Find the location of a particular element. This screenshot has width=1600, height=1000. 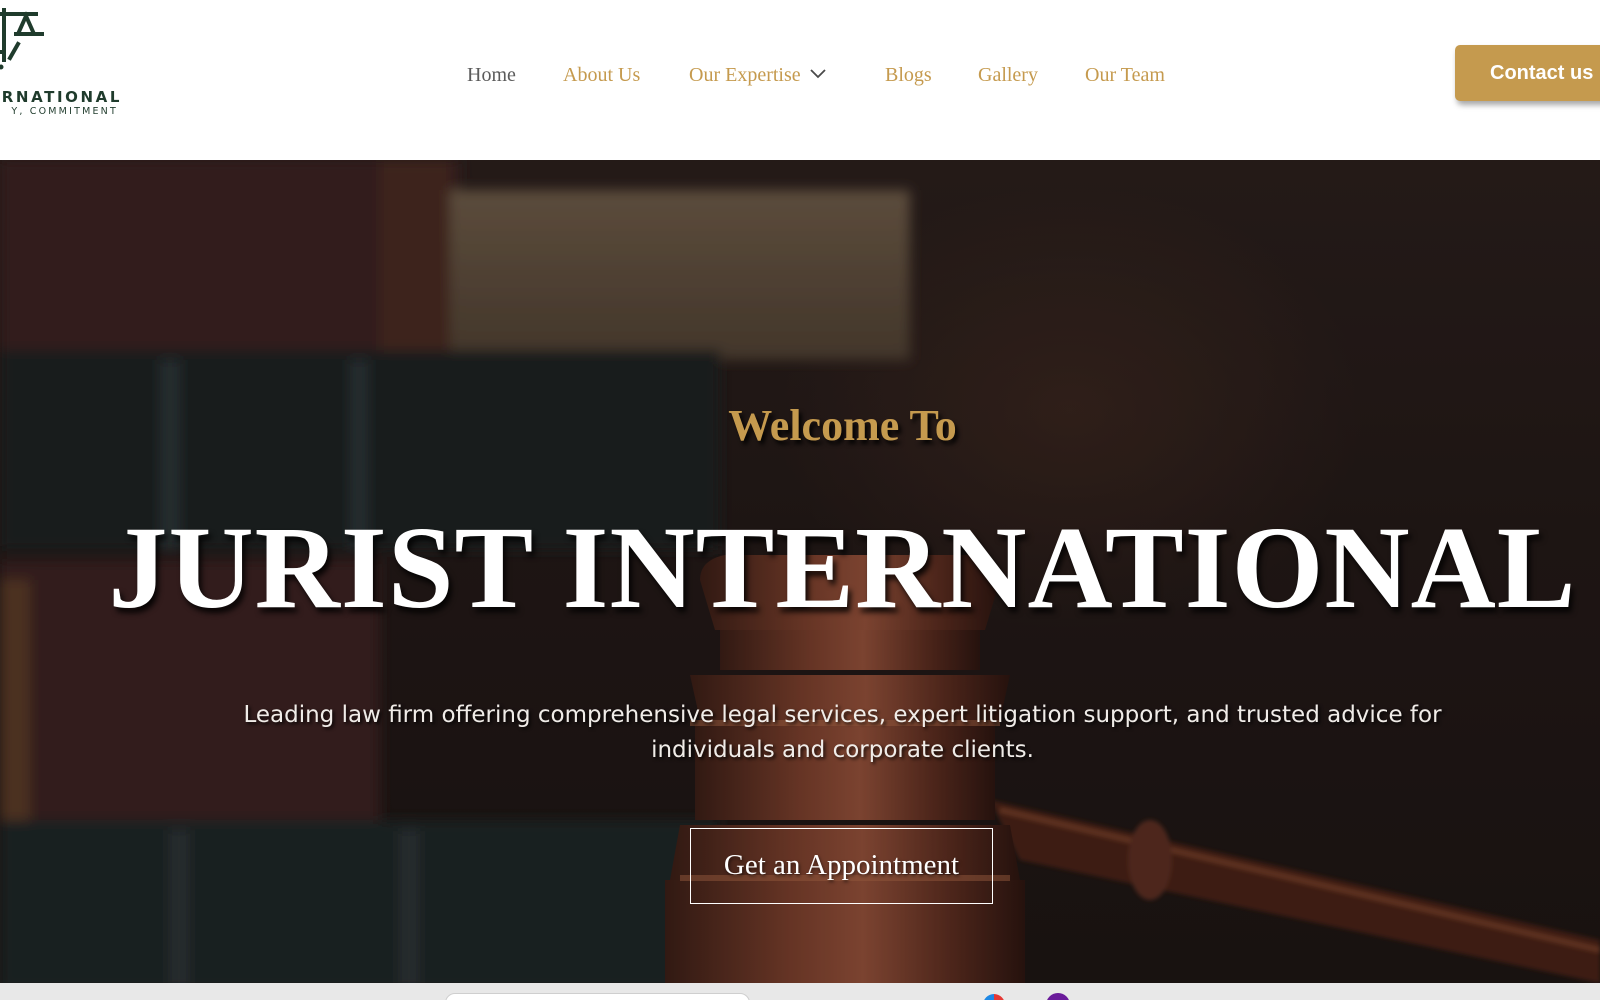

nav-our-expertise-label: Our Expertise is located at coordinates (745, 75).